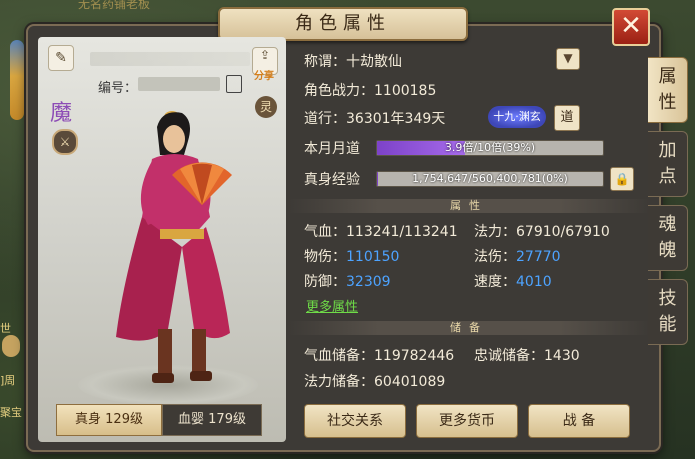 The height and width of the screenshot is (459, 695). What do you see at coordinates (325, 282) in the screenshot?
I see `defense-label: 防御：` at bounding box center [325, 282].